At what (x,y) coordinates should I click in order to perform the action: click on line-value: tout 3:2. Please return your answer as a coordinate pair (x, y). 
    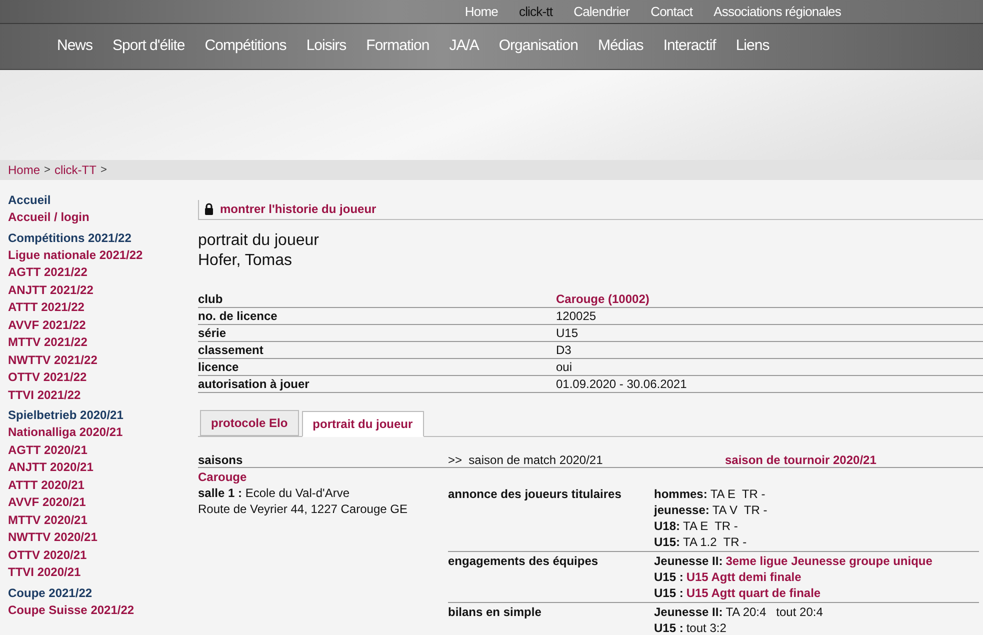
    Looking at the image, I should click on (706, 627).